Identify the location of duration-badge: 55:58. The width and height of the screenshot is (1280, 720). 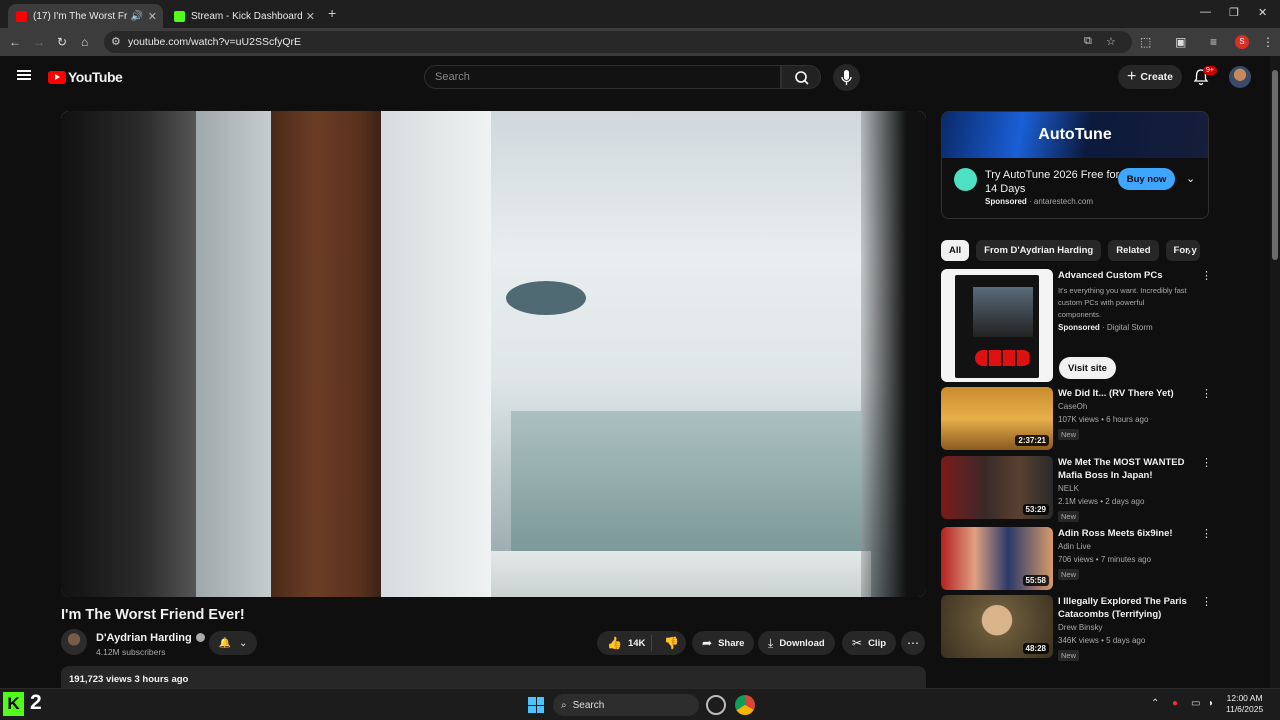
(1035, 580).